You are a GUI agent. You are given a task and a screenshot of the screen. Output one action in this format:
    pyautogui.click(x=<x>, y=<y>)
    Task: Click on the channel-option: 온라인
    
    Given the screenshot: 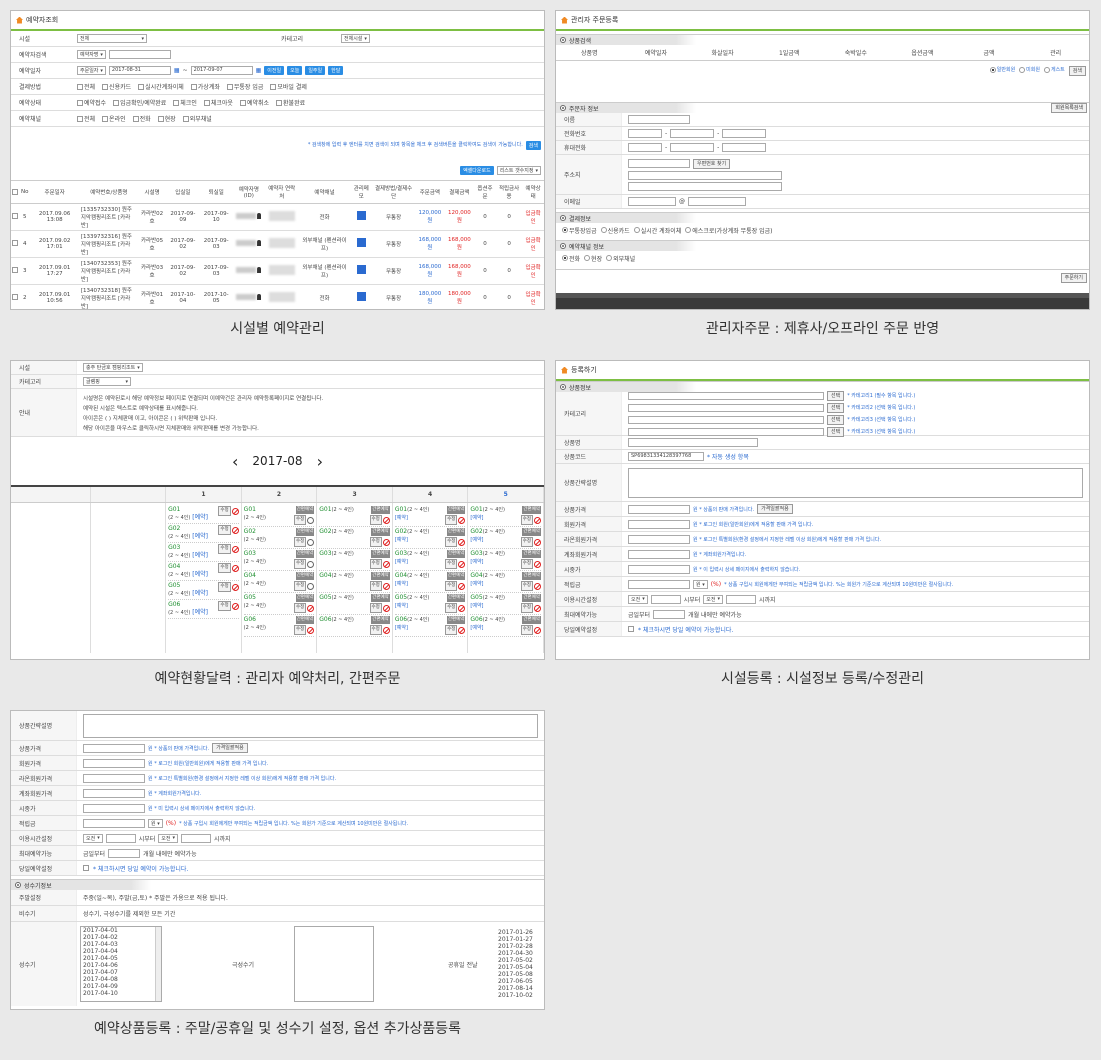 What is the action you would take?
    pyautogui.click(x=114, y=118)
    